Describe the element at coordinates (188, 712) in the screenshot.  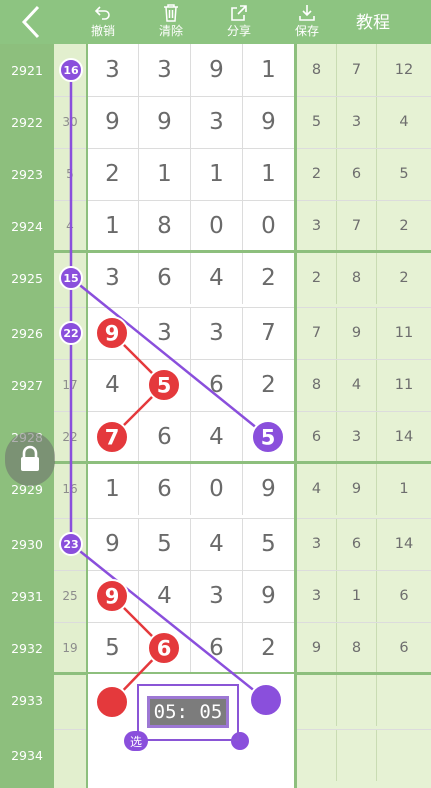
I see `timer-display: 05` at that location.